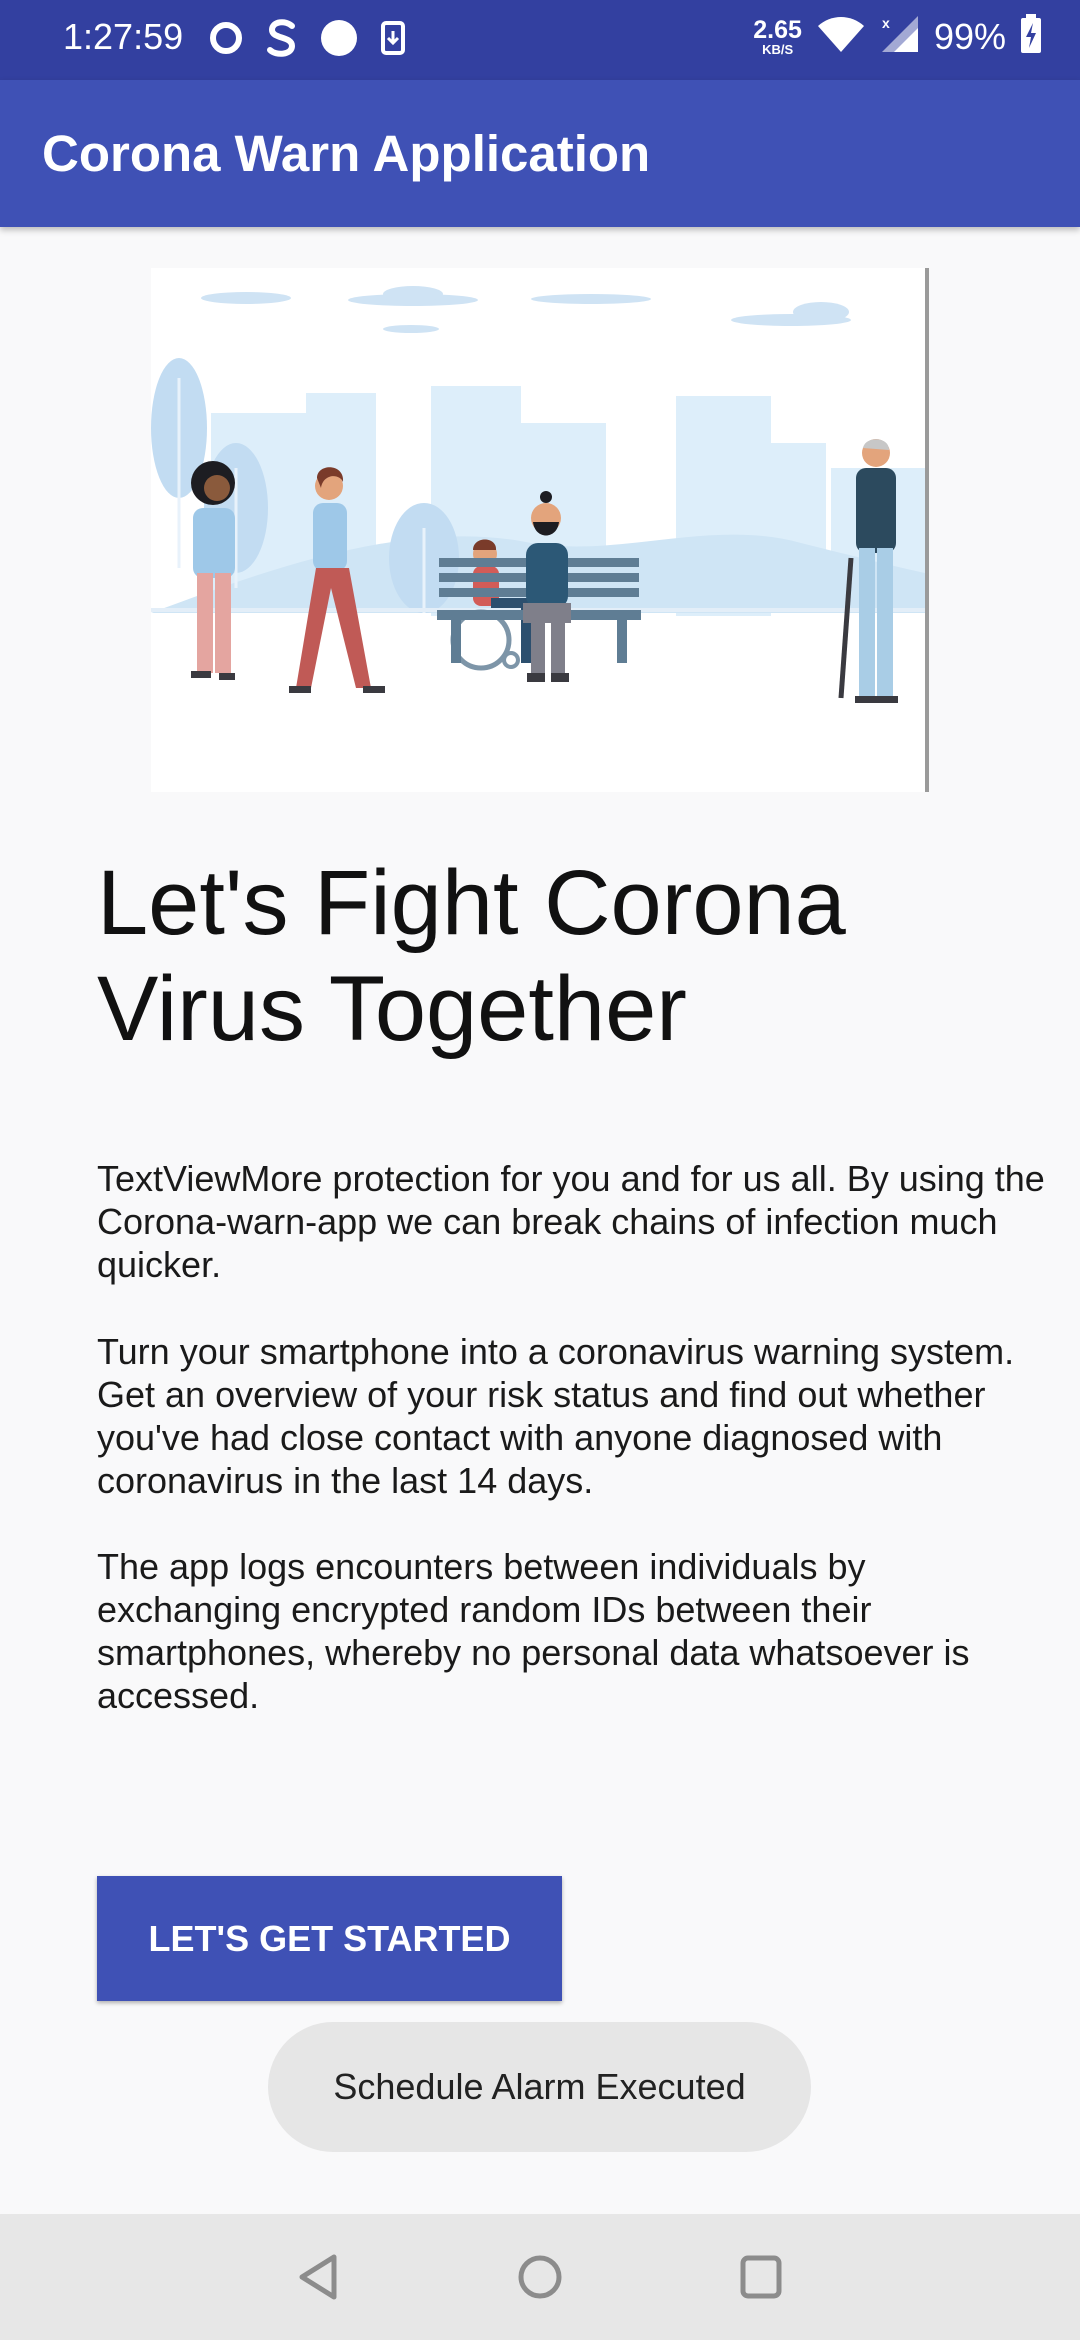 The width and height of the screenshot is (1080, 2340). I want to click on net-speed-unit: KB/S, so click(778, 49).